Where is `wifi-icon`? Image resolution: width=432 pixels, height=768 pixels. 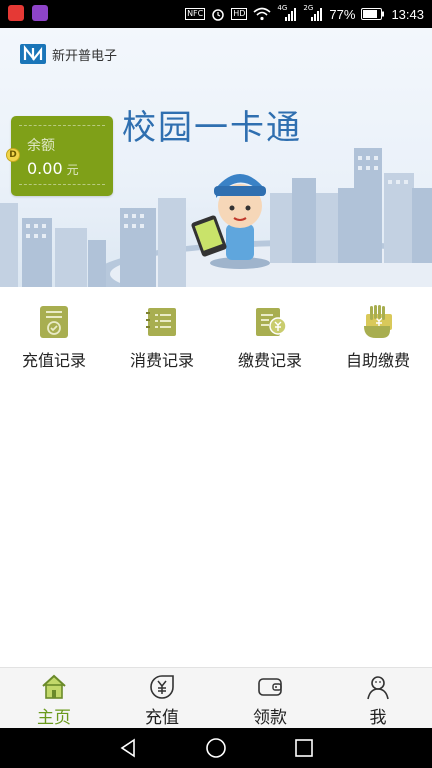 wifi-icon is located at coordinates (262, 14).